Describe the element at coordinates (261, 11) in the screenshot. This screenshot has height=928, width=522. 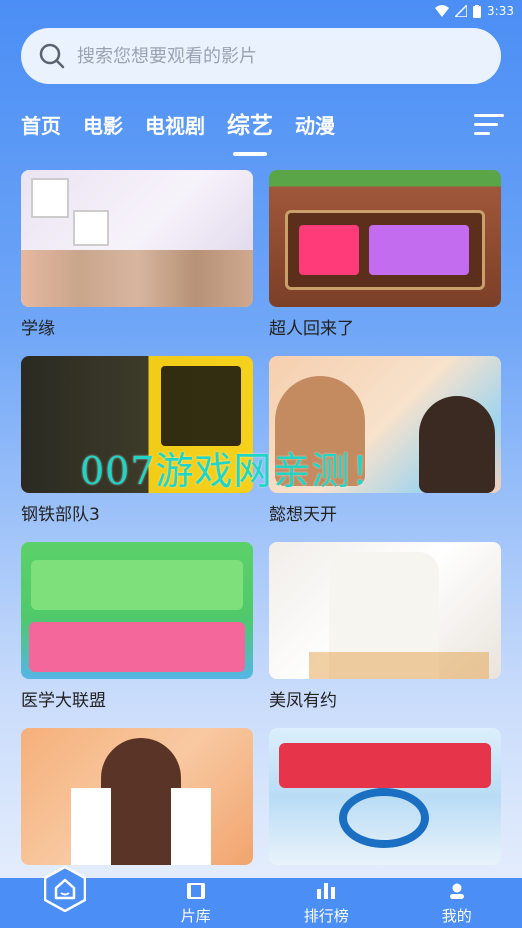
I see `status-bar: 3:33` at that location.